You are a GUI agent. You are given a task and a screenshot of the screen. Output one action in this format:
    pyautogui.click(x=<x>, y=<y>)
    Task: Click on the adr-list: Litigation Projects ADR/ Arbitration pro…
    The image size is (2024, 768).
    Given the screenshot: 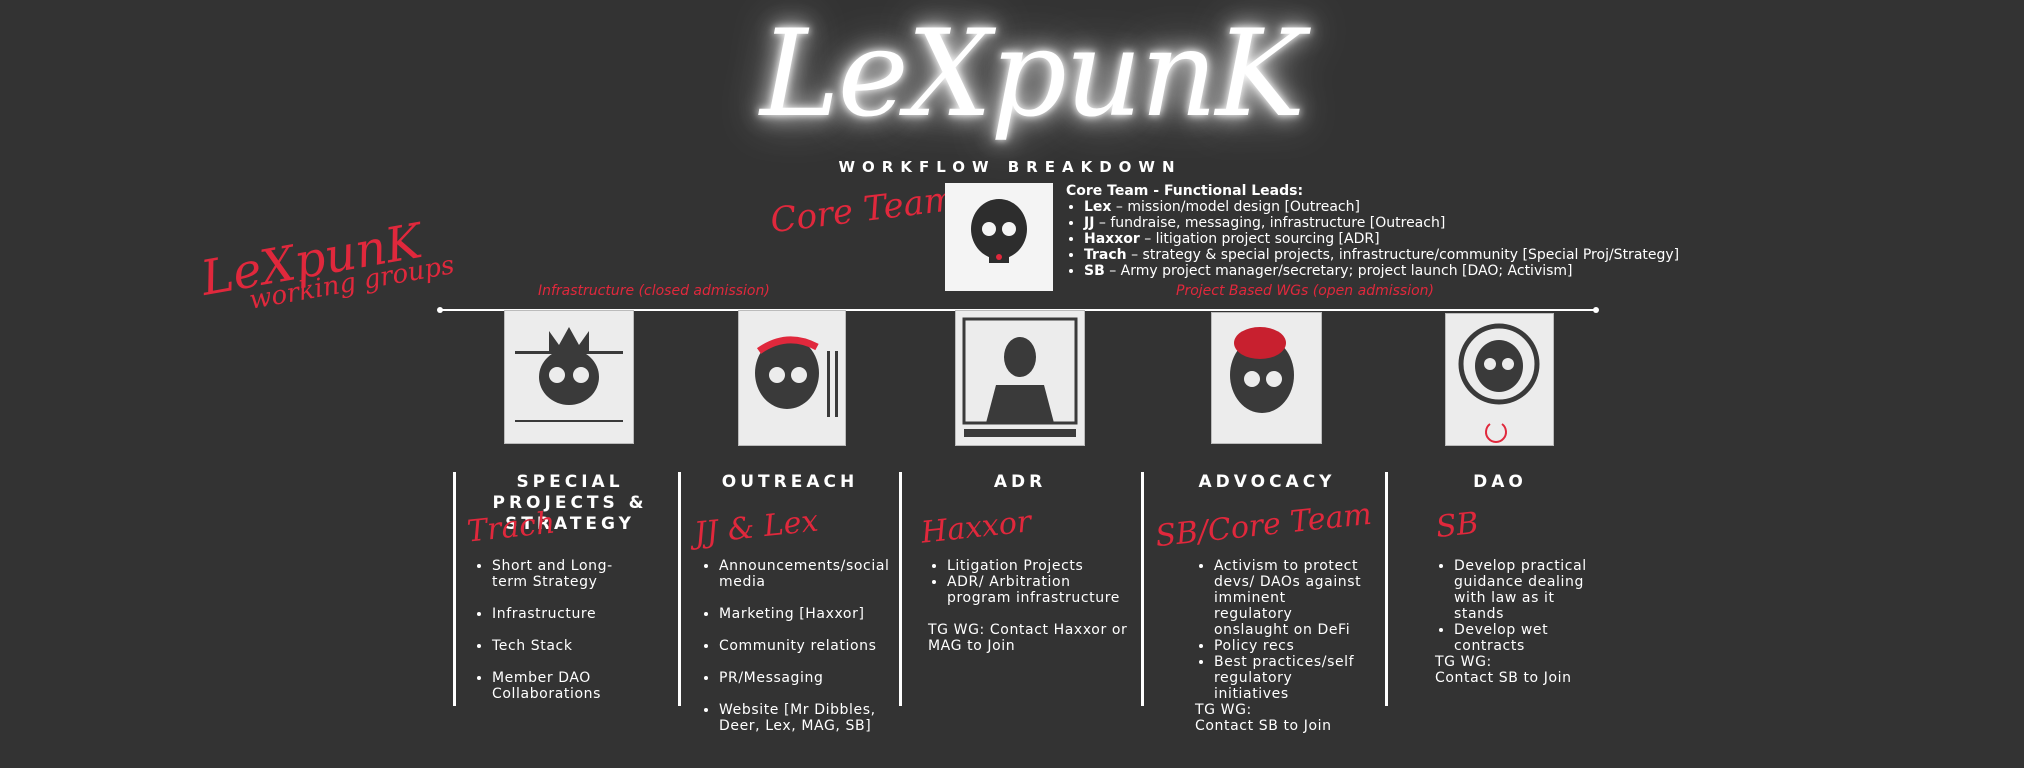 What is the action you would take?
    pyautogui.click(x=1024, y=582)
    